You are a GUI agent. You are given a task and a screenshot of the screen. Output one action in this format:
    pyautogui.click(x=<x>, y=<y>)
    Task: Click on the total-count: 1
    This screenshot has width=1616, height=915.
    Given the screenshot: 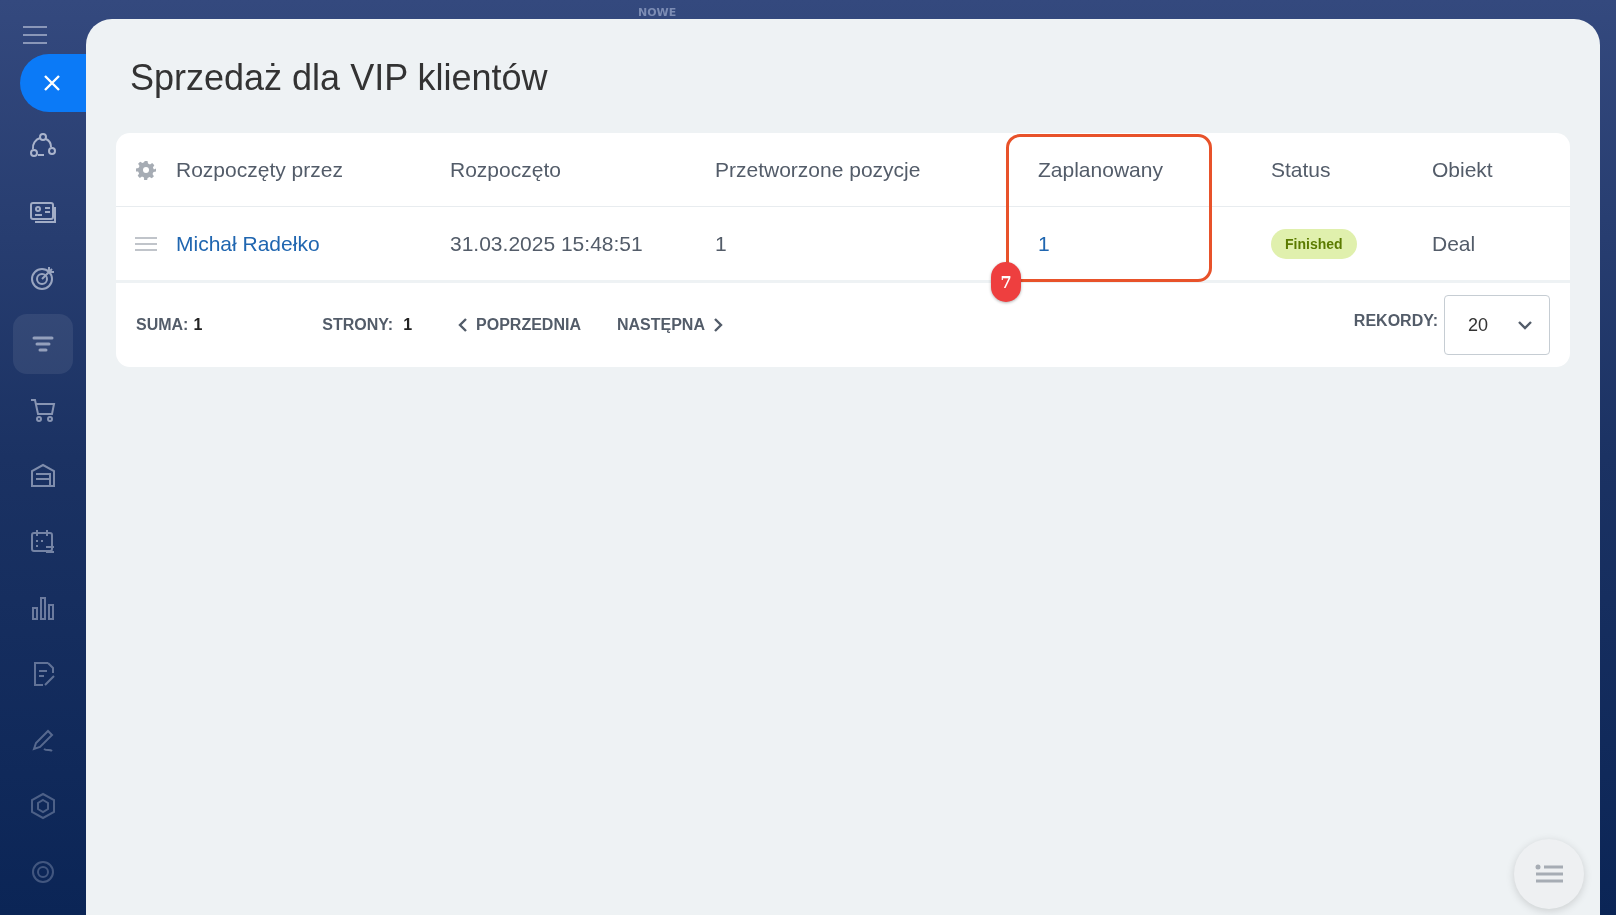 What is the action you would take?
    pyautogui.click(x=198, y=325)
    